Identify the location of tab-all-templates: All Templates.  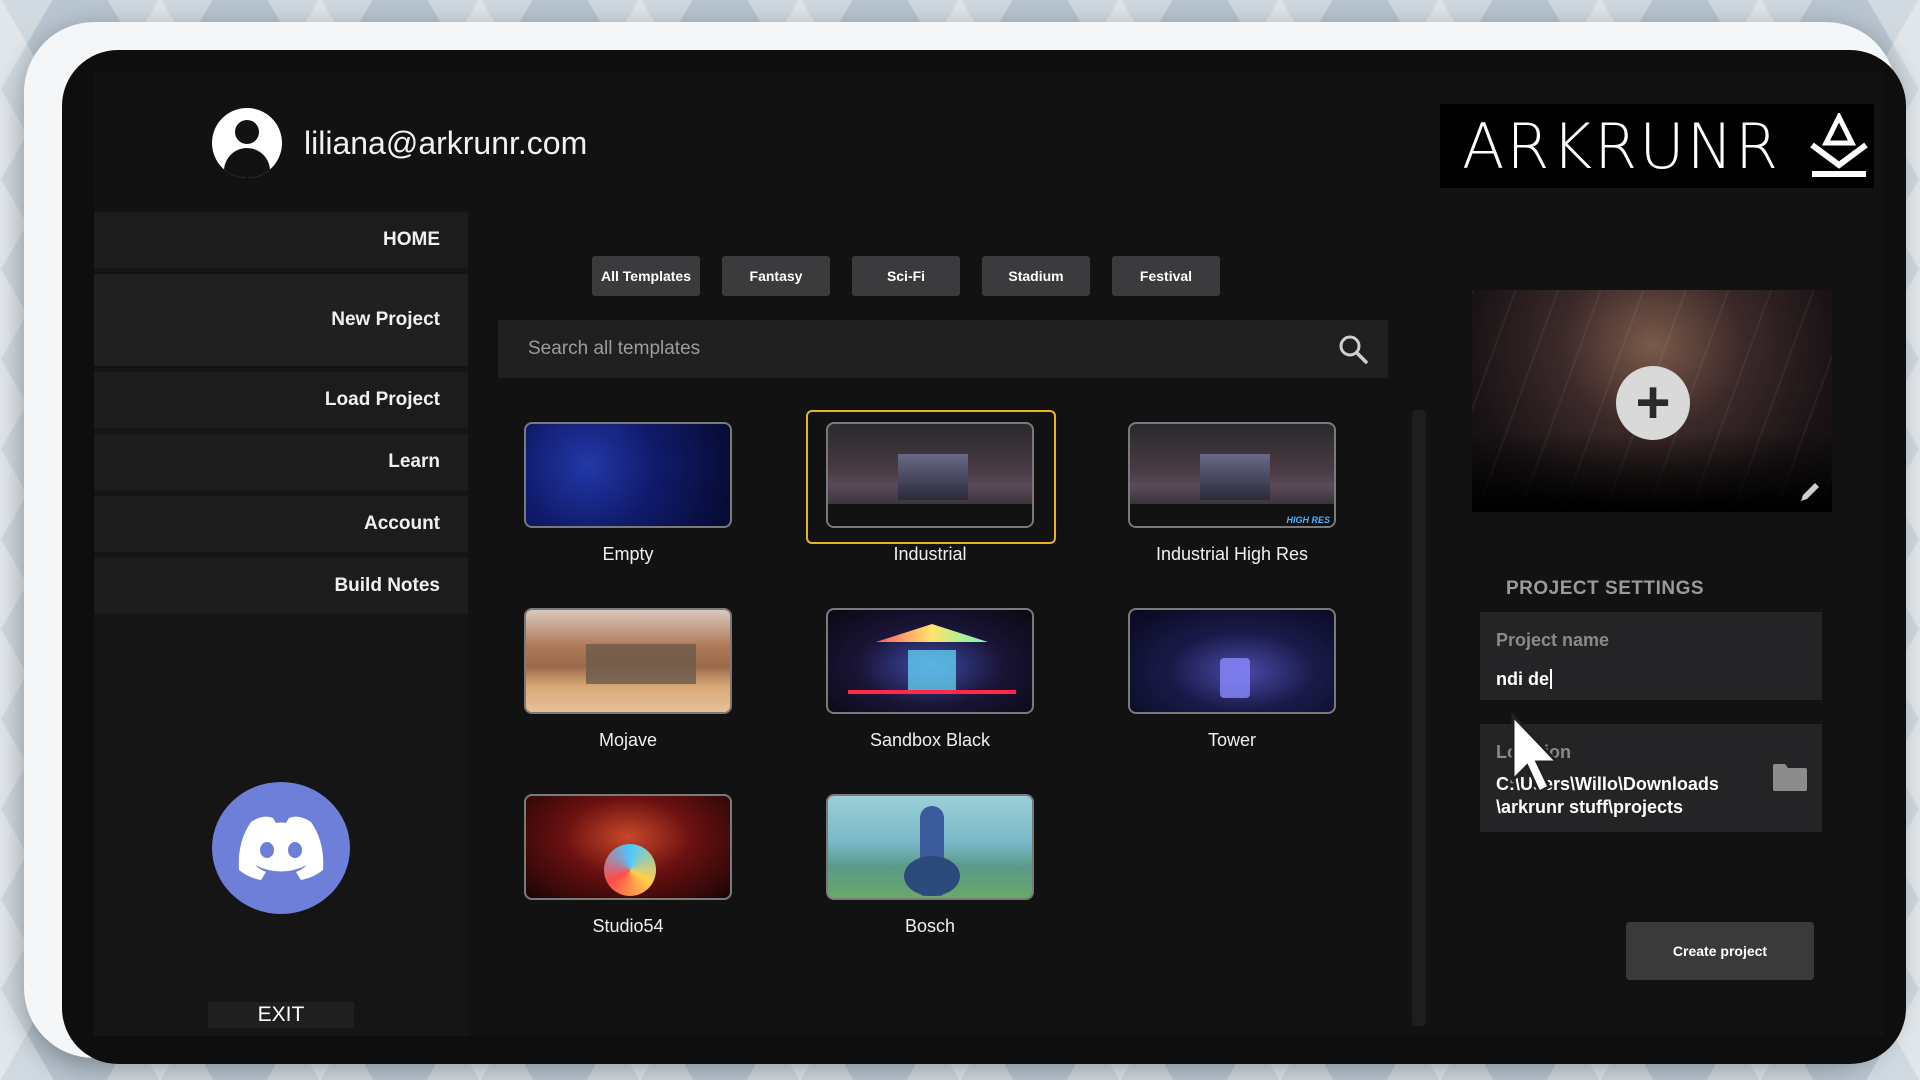
(646, 276).